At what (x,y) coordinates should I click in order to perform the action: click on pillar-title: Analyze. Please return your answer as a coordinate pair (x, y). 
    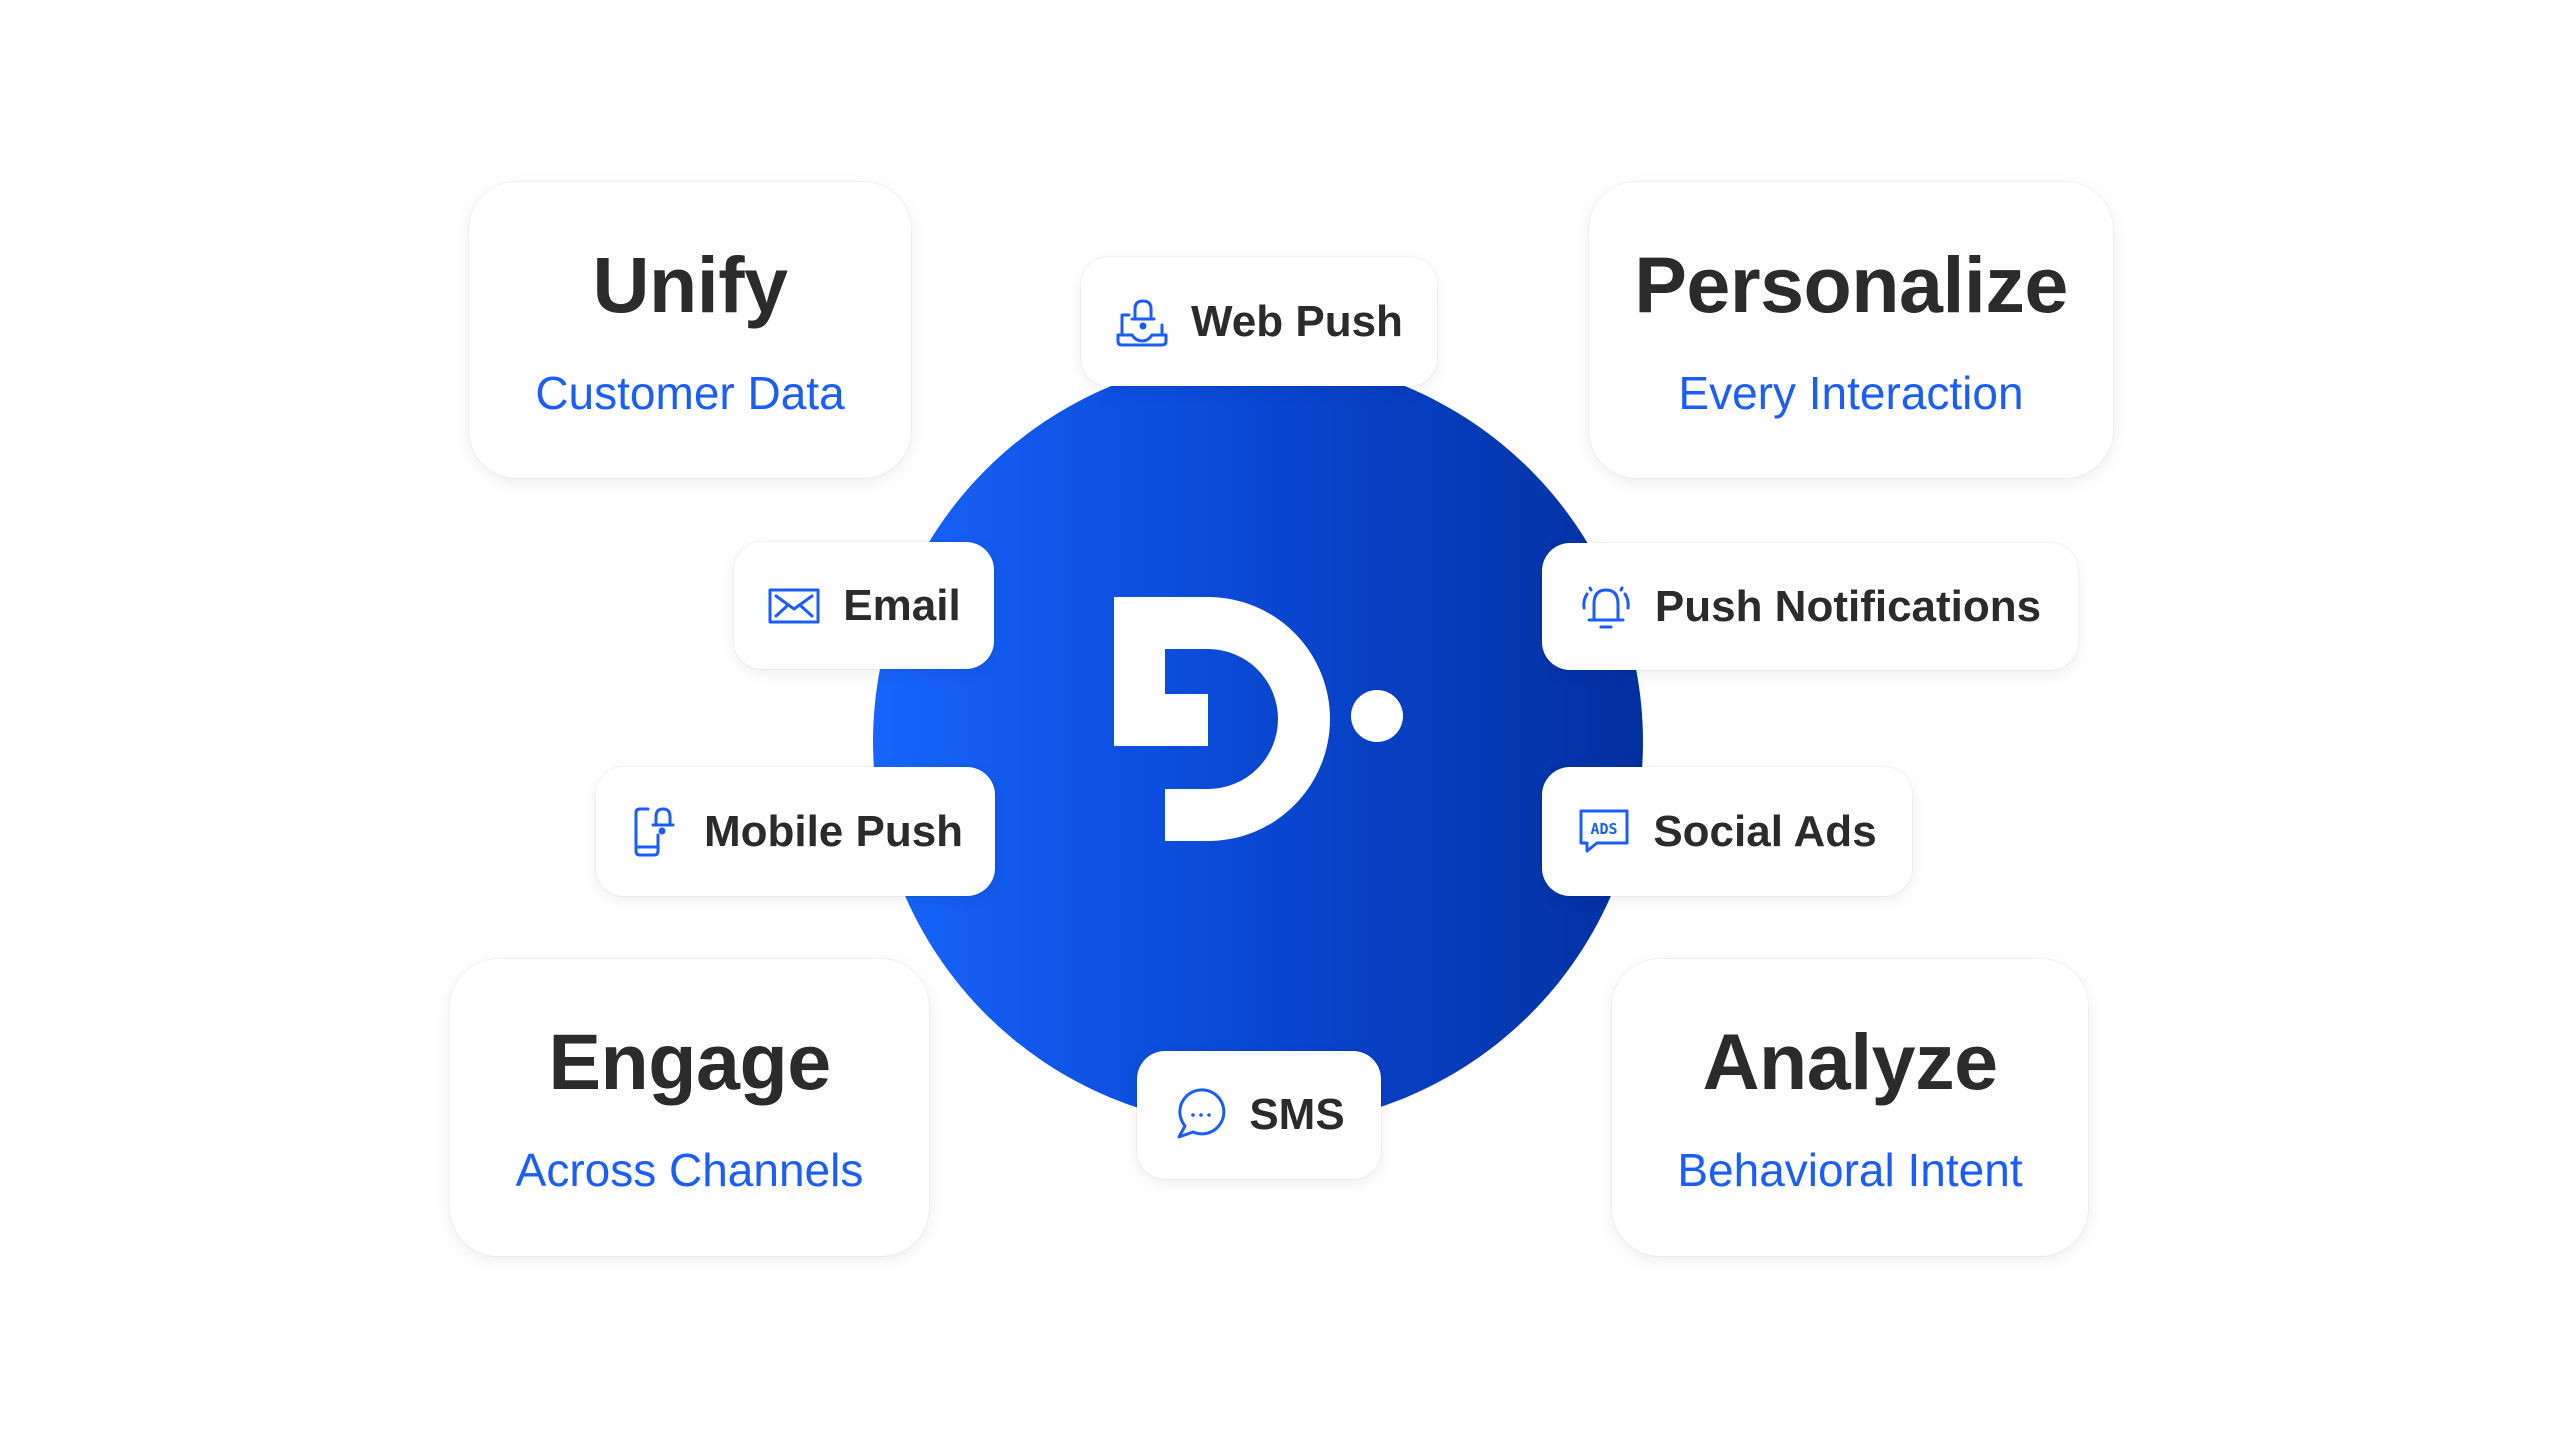
    Looking at the image, I should click on (1850, 1061).